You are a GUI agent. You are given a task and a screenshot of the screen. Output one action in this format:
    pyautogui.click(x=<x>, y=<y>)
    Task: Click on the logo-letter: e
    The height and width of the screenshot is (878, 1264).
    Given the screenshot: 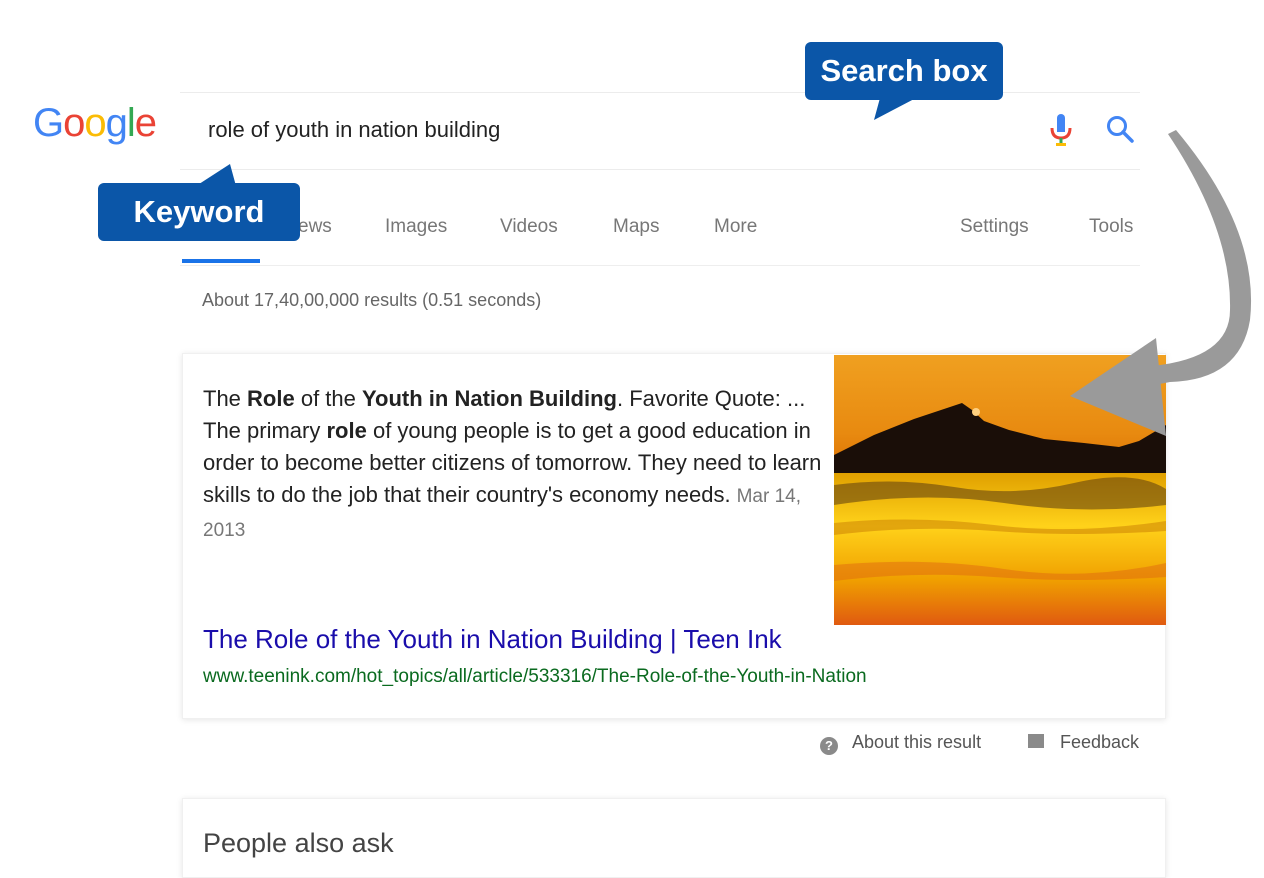 What is the action you would take?
    pyautogui.click(x=145, y=123)
    